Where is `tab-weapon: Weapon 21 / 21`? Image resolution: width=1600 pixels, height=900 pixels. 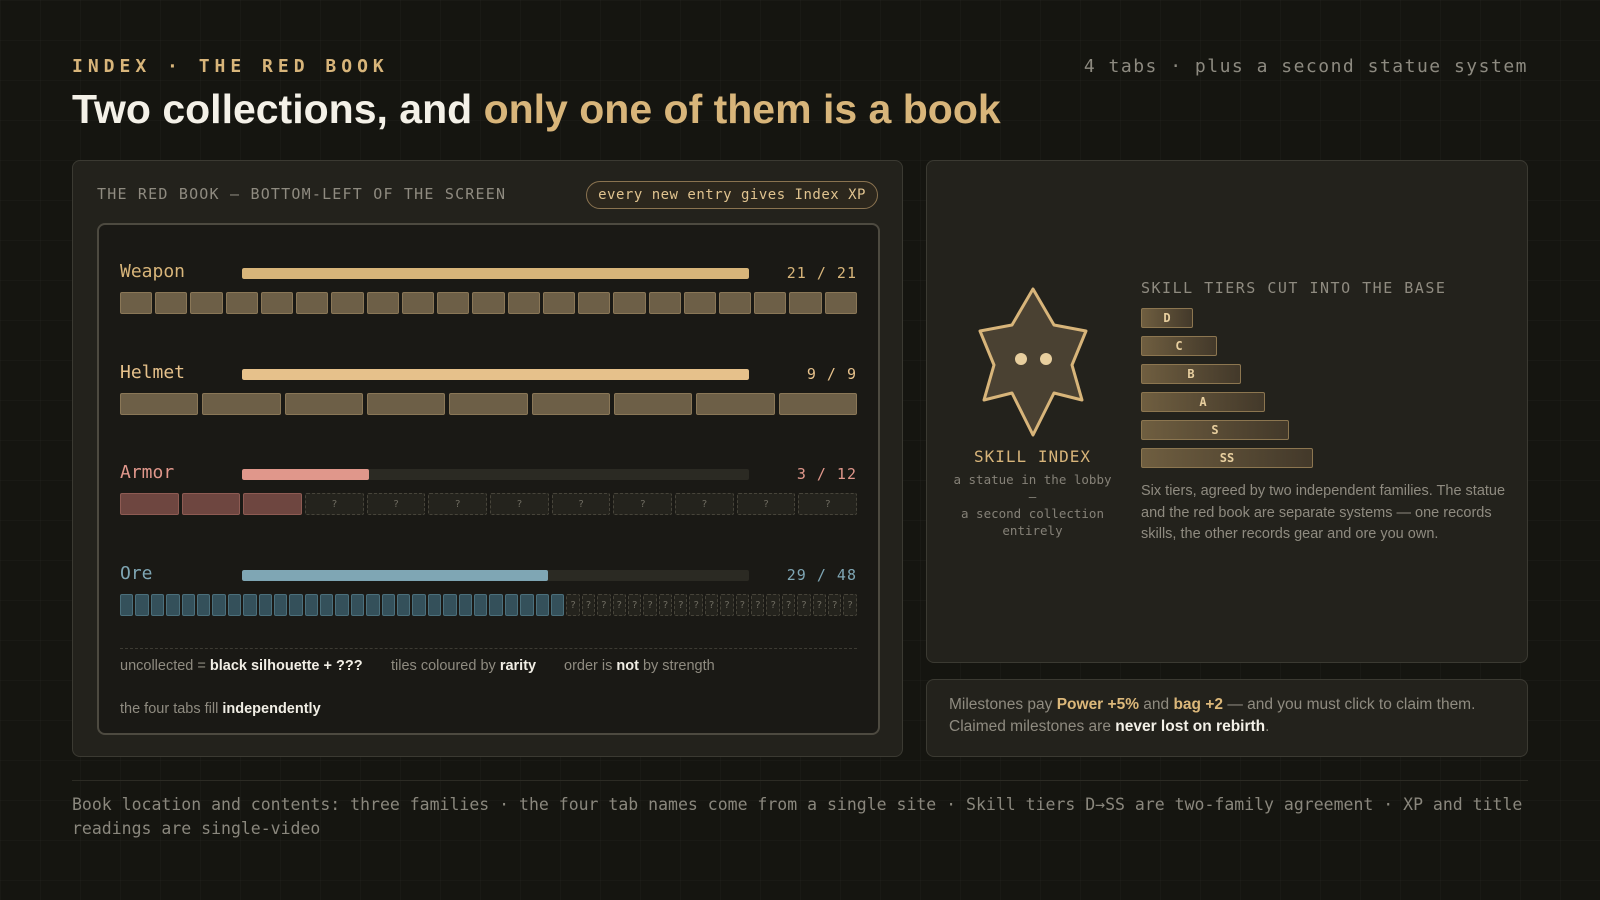
tab-weapon: Weapon 21 / 21 is located at coordinates (488, 289).